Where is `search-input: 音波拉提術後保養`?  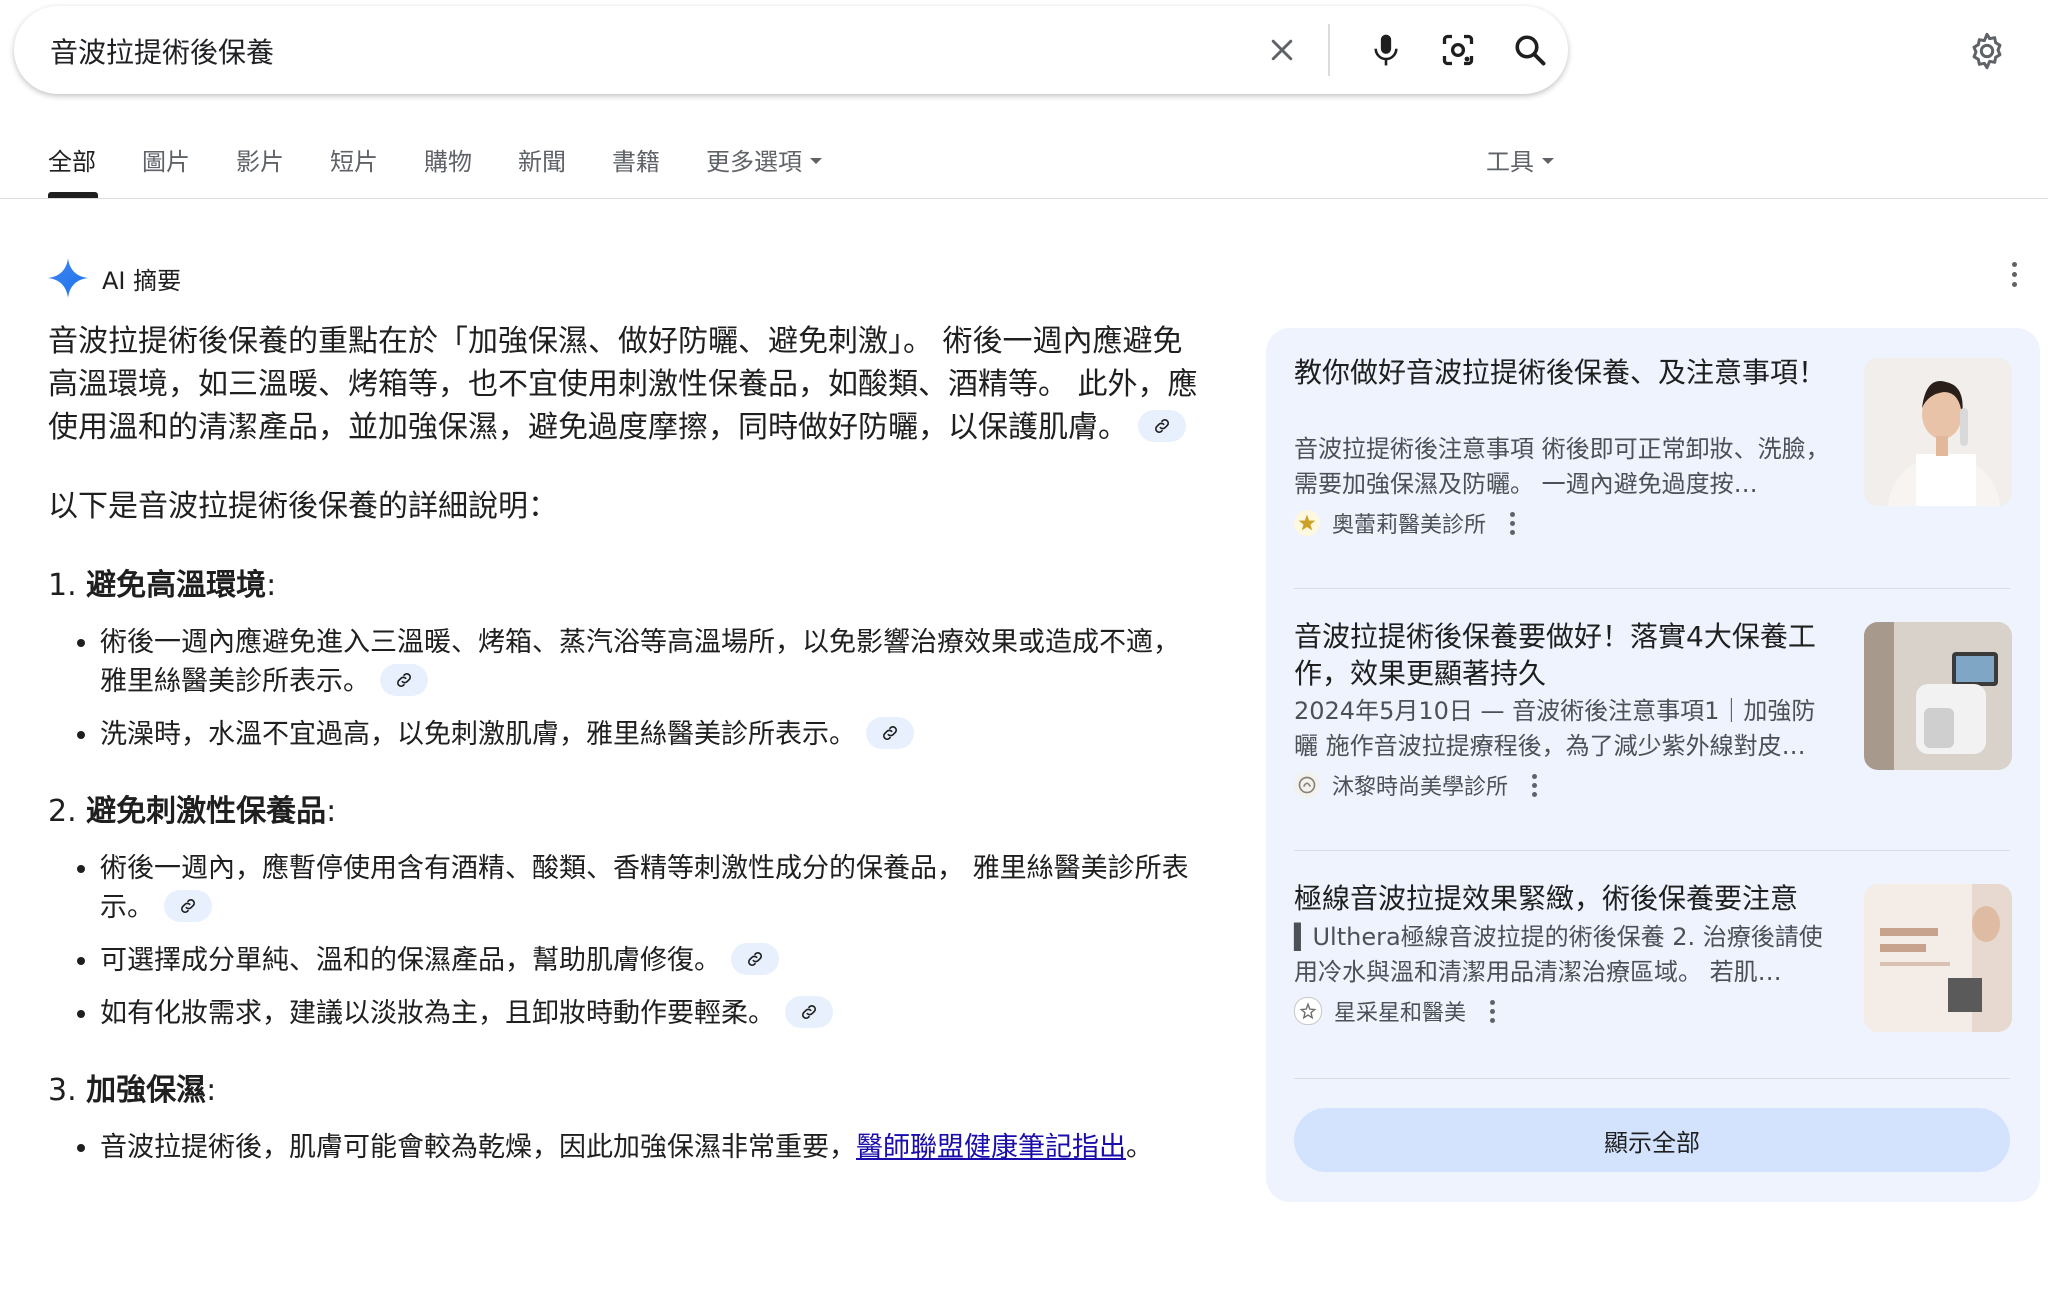
search-input: 音波拉提術後保養 is located at coordinates (162, 51).